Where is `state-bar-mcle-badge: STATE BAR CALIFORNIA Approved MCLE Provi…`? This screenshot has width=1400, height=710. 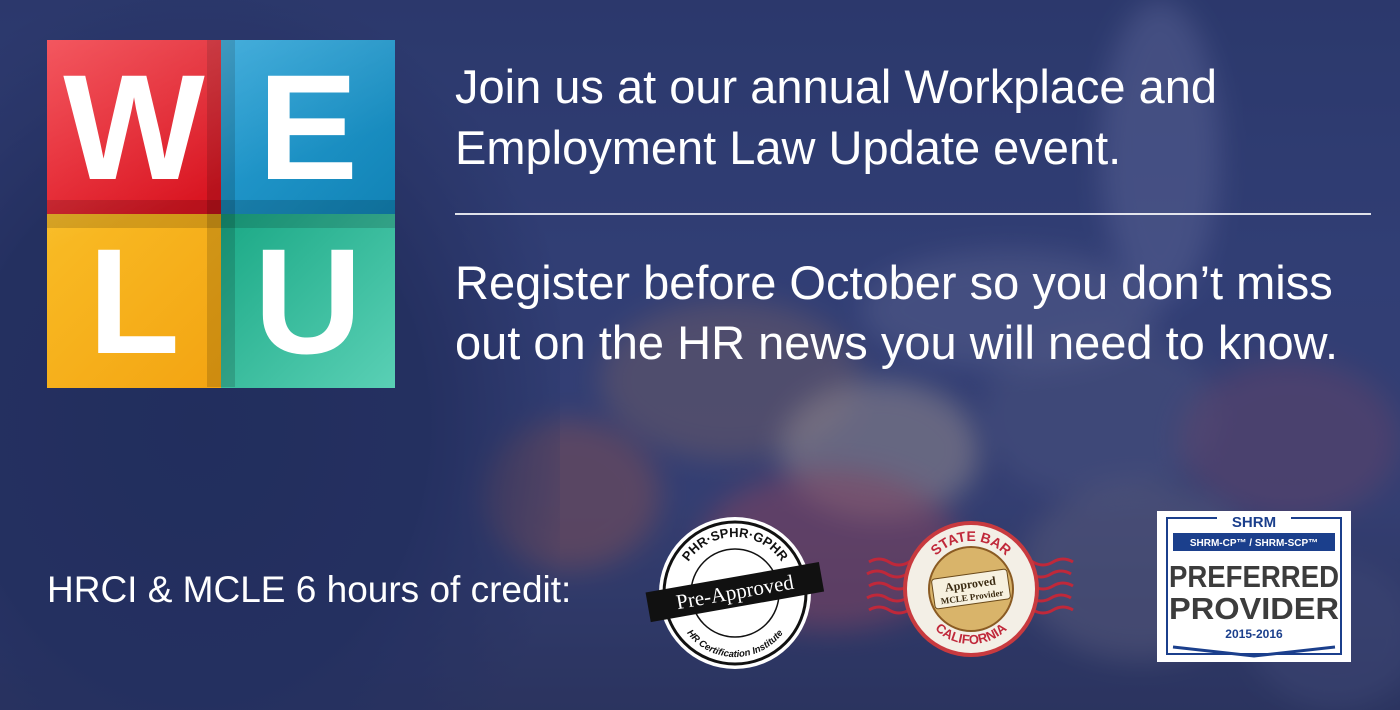
state-bar-mcle-badge: STATE BAR CALIFORNIA Approved MCLE Provi… is located at coordinates (970, 589).